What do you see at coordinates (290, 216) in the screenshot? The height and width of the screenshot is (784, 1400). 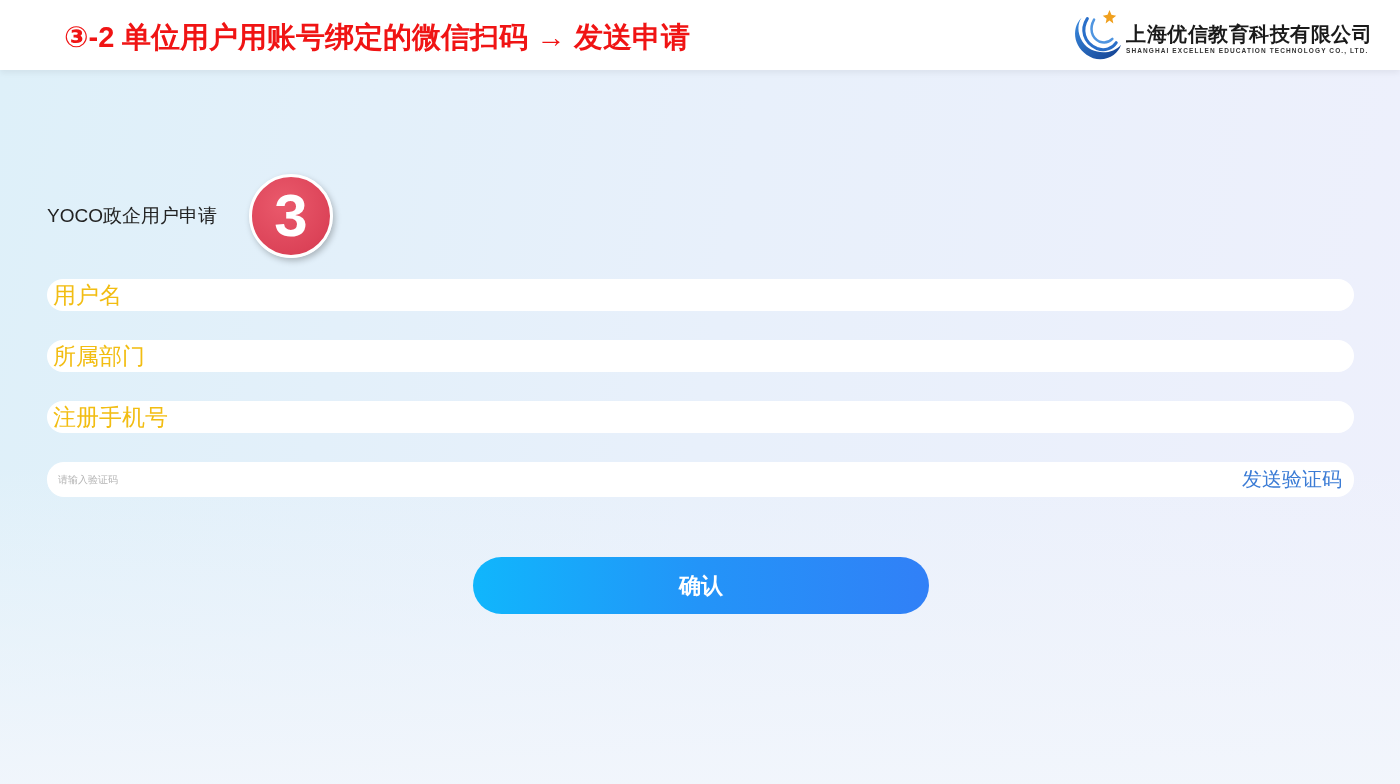 I see `step-number-badge: 3` at bounding box center [290, 216].